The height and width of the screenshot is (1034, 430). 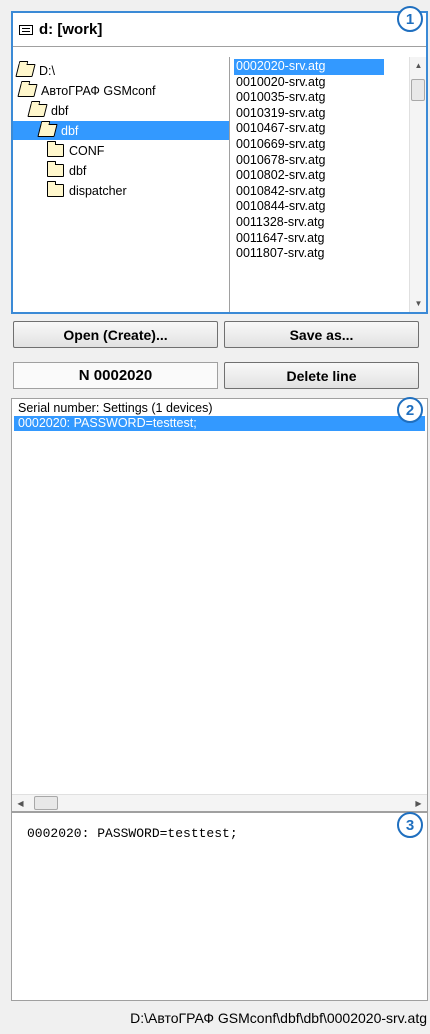 I want to click on file-item: 0011647-srv.atg, so click(x=319, y=239).